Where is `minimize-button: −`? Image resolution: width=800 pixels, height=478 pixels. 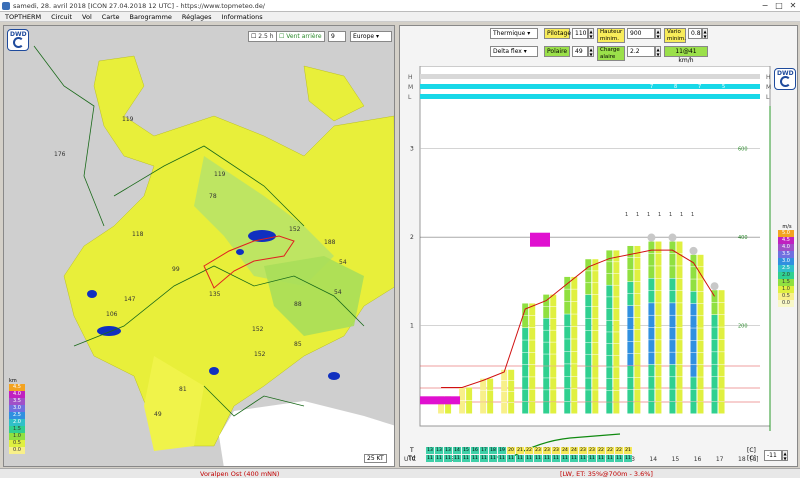
minimize-button: − is located at coordinates (765, 5).